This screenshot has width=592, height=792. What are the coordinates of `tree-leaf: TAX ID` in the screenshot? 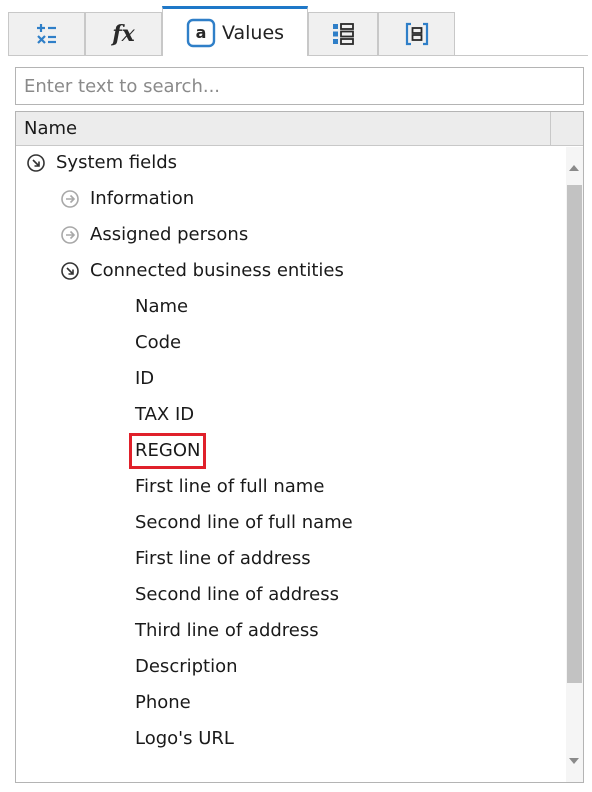 It's located at (164, 415).